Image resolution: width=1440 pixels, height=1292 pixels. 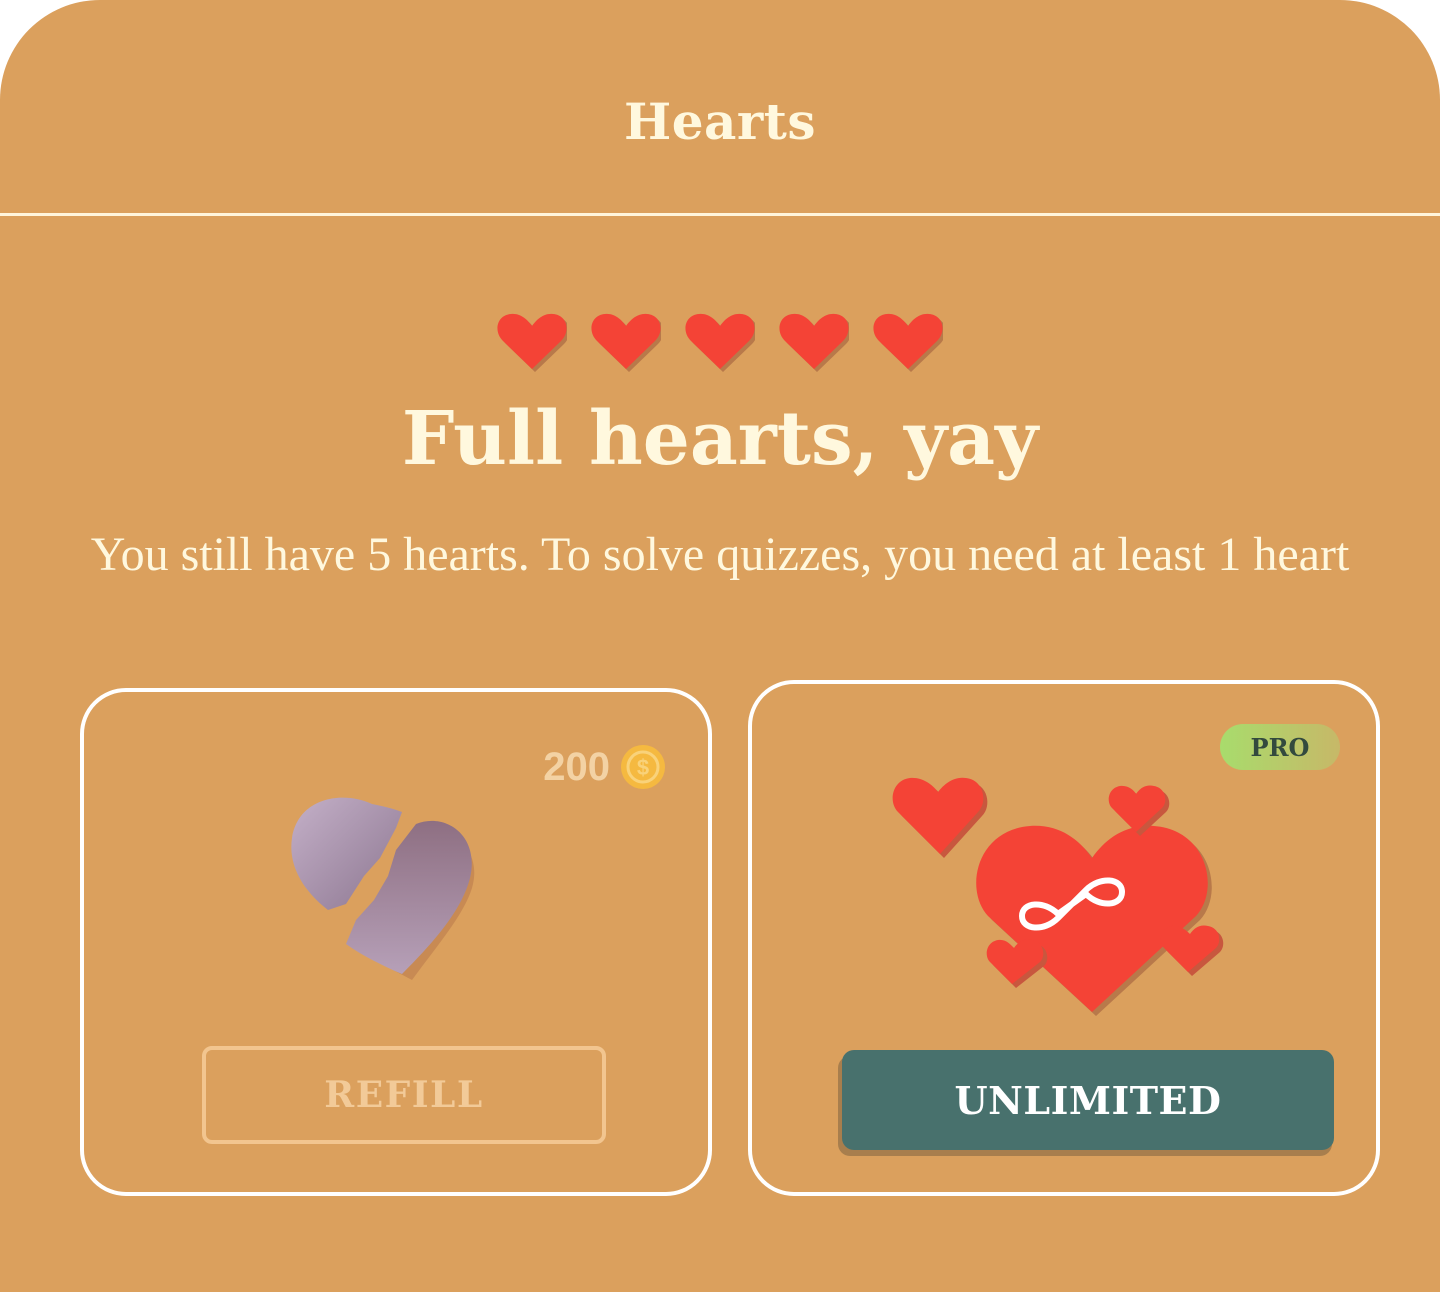 I want to click on refill-price: 200 $, so click(x=604, y=767).